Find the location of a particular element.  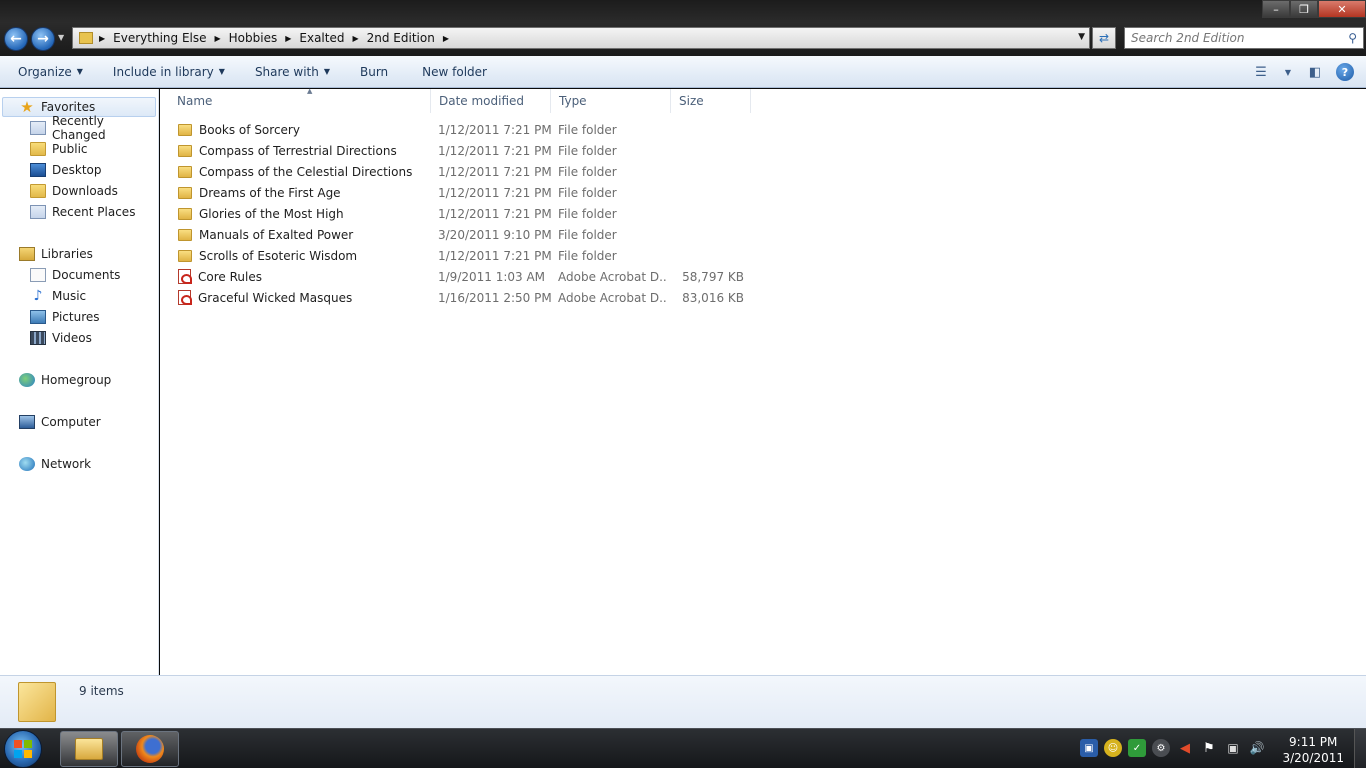

column-size-label: Size is located at coordinates (691, 101).